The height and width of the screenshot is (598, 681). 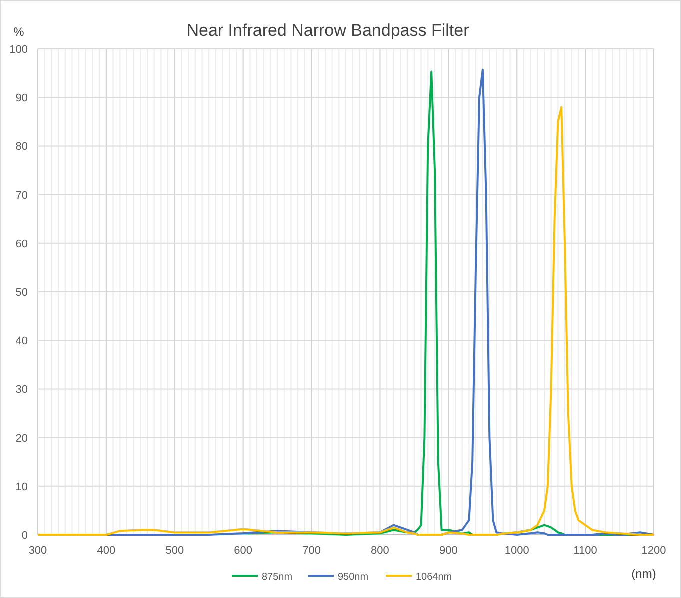 I want to click on x-tick-label: 900, so click(x=448, y=551).